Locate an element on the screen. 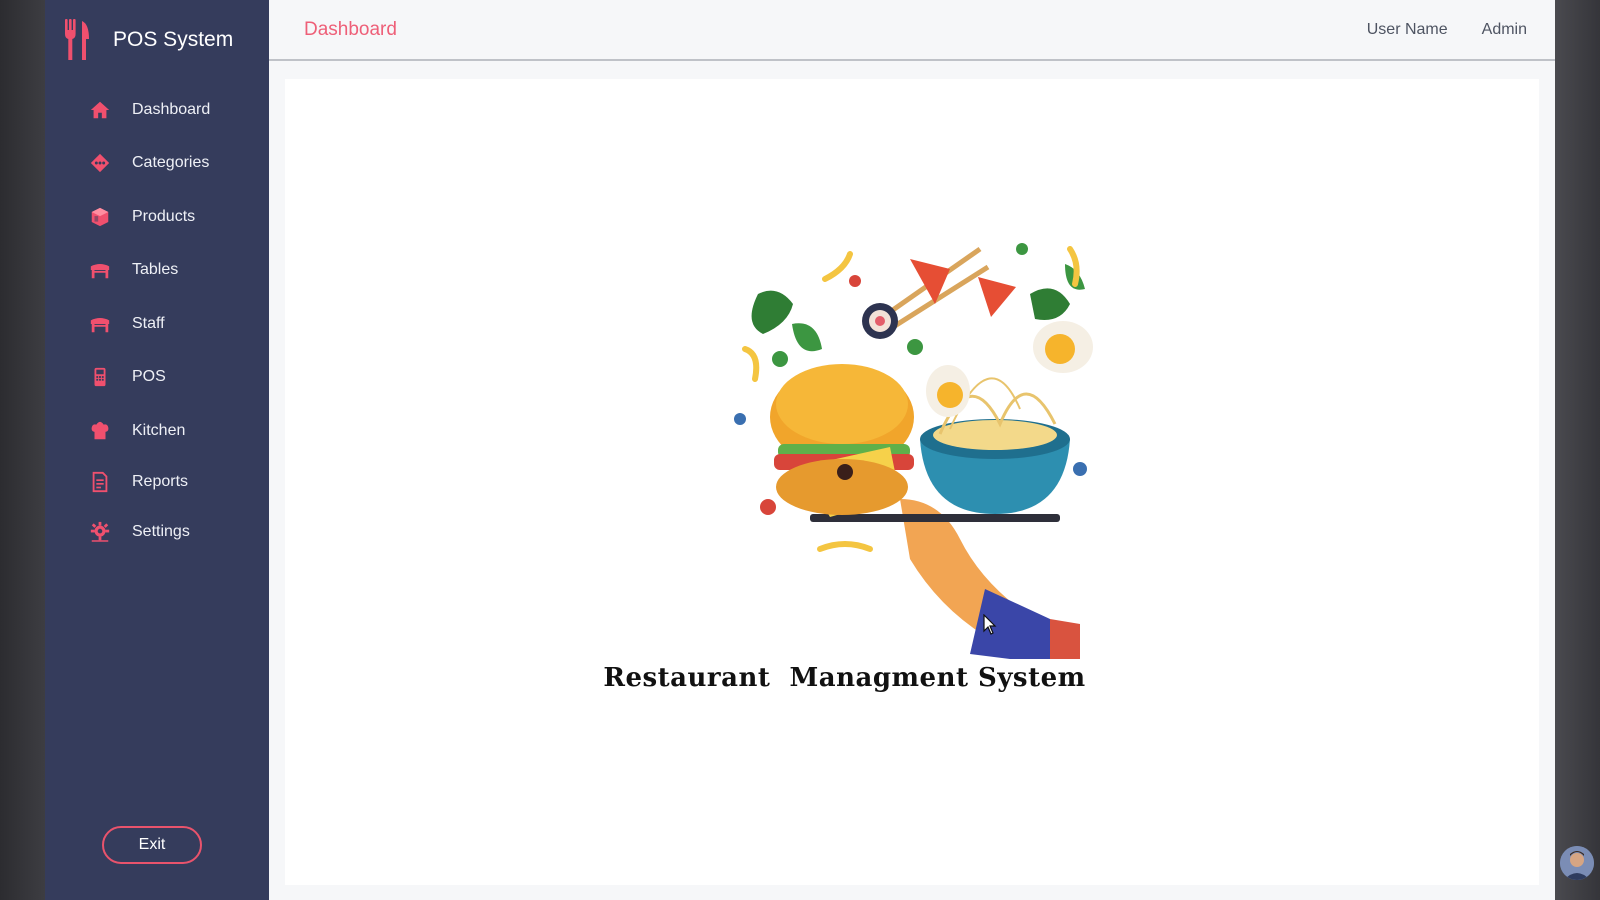  user-area: User Name Admin is located at coordinates (1447, 30).